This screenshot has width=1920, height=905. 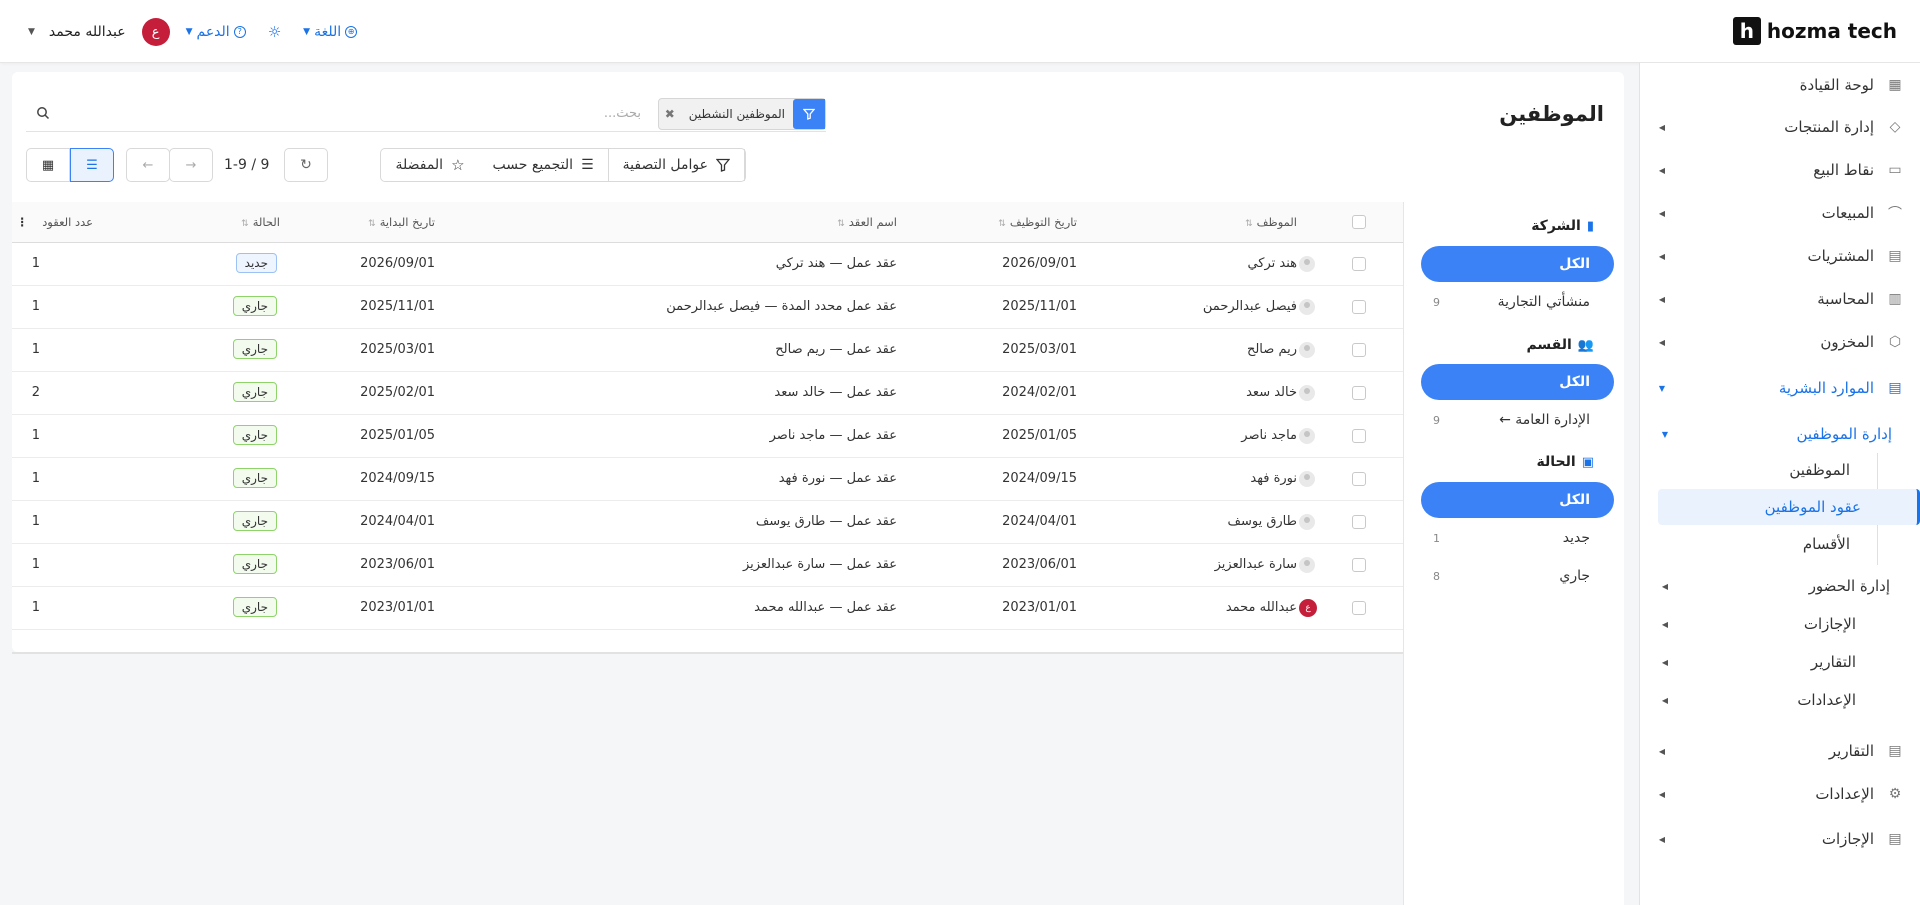 What do you see at coordinates (867, 222) in the screenshot?
I see `column-header-contract-name: اسم العقد⇅` at bounding box center [867, 222].